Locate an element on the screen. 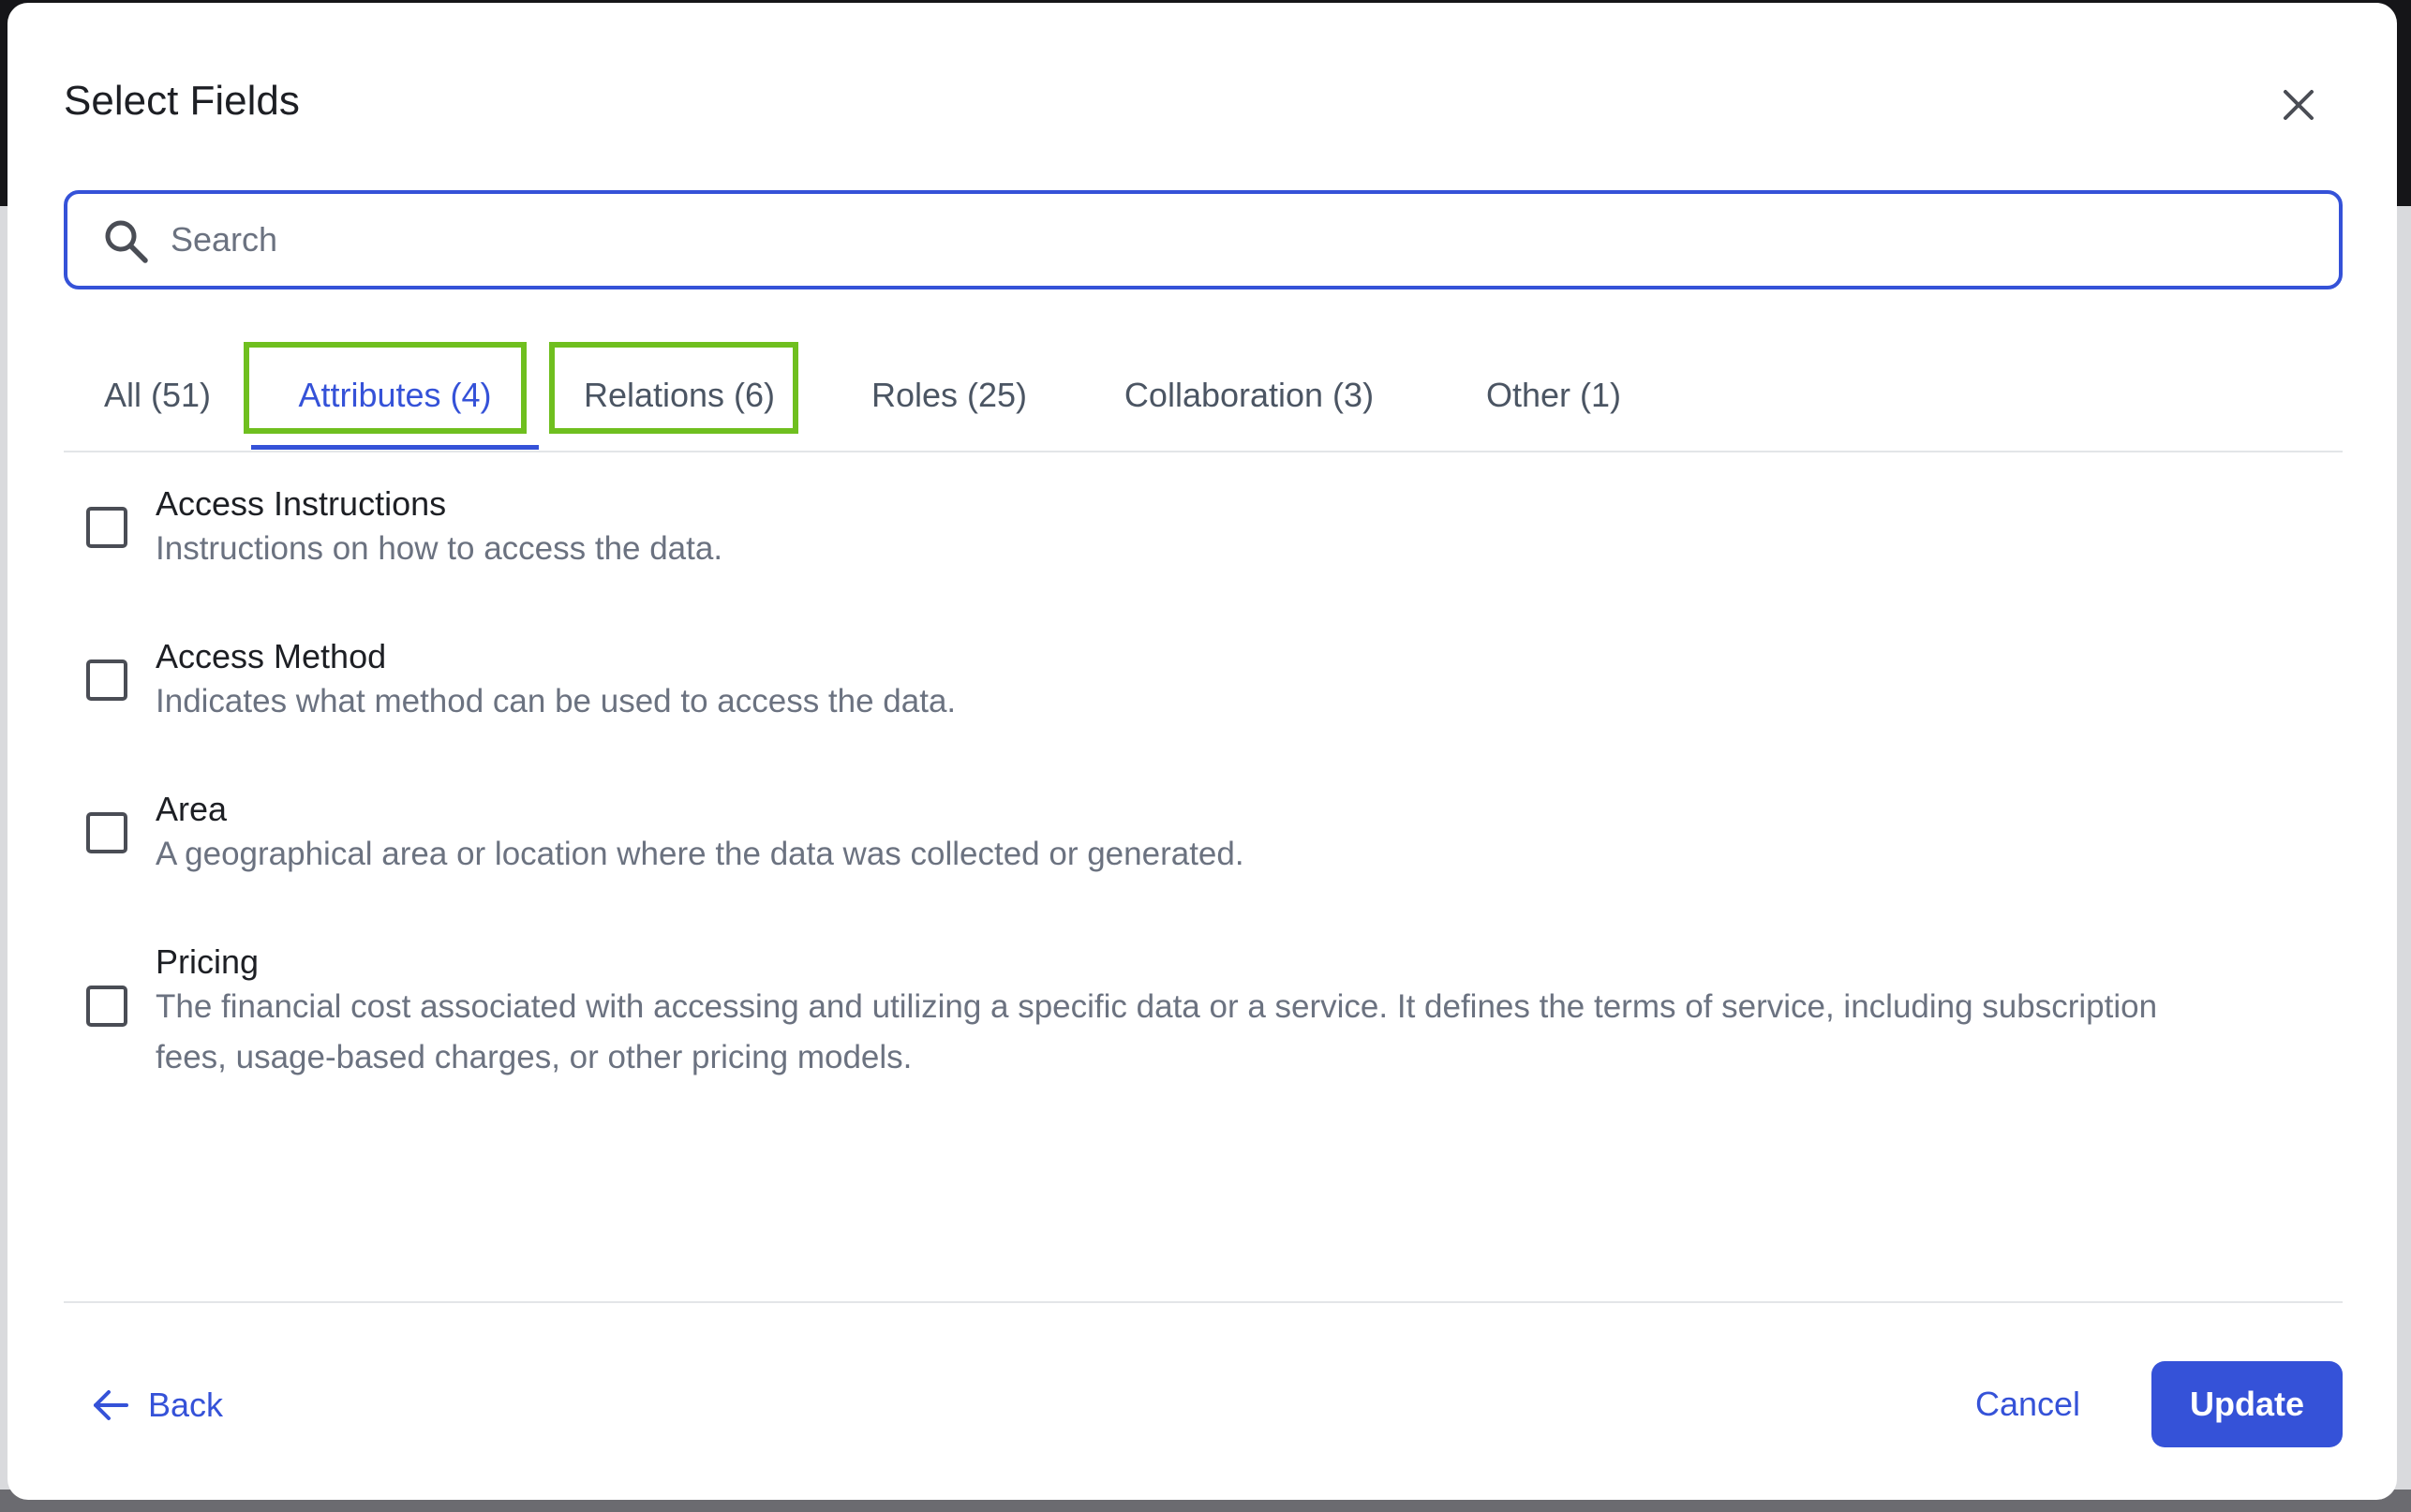 The height and width of the screenshot is (1512, 2411). search-box is located at coordinates (1203, 239).